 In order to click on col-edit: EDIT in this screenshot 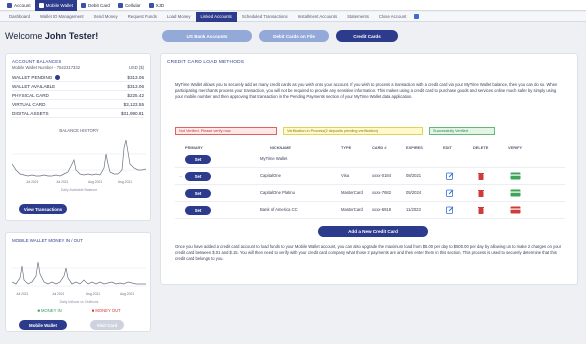, I will do `click(447, 147)`.